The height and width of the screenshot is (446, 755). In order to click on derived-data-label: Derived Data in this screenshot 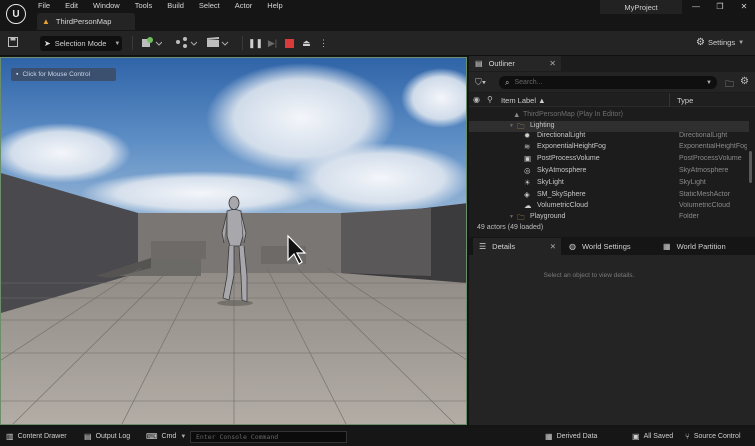, I will do `click(577, 436)`.